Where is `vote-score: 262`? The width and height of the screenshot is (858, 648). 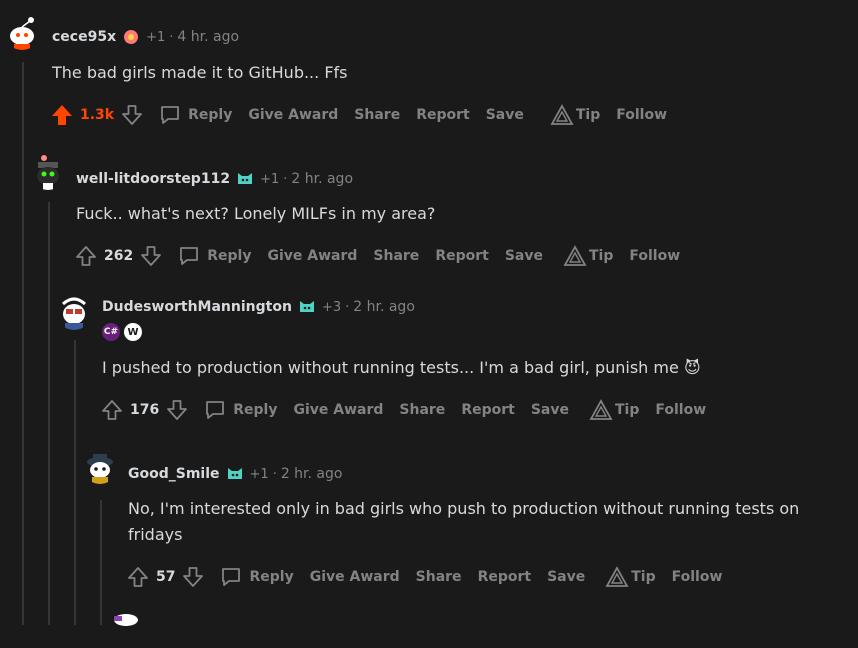 vote-score: 262 is located at coordinates (119, 256).